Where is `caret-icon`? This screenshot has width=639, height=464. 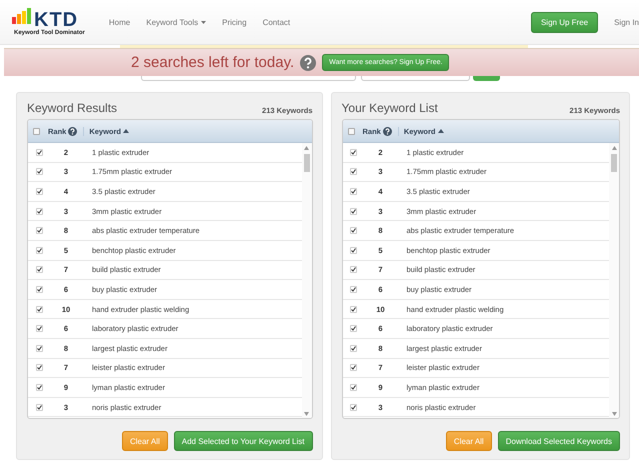
caret-icon is located at coordinates (203, 22).